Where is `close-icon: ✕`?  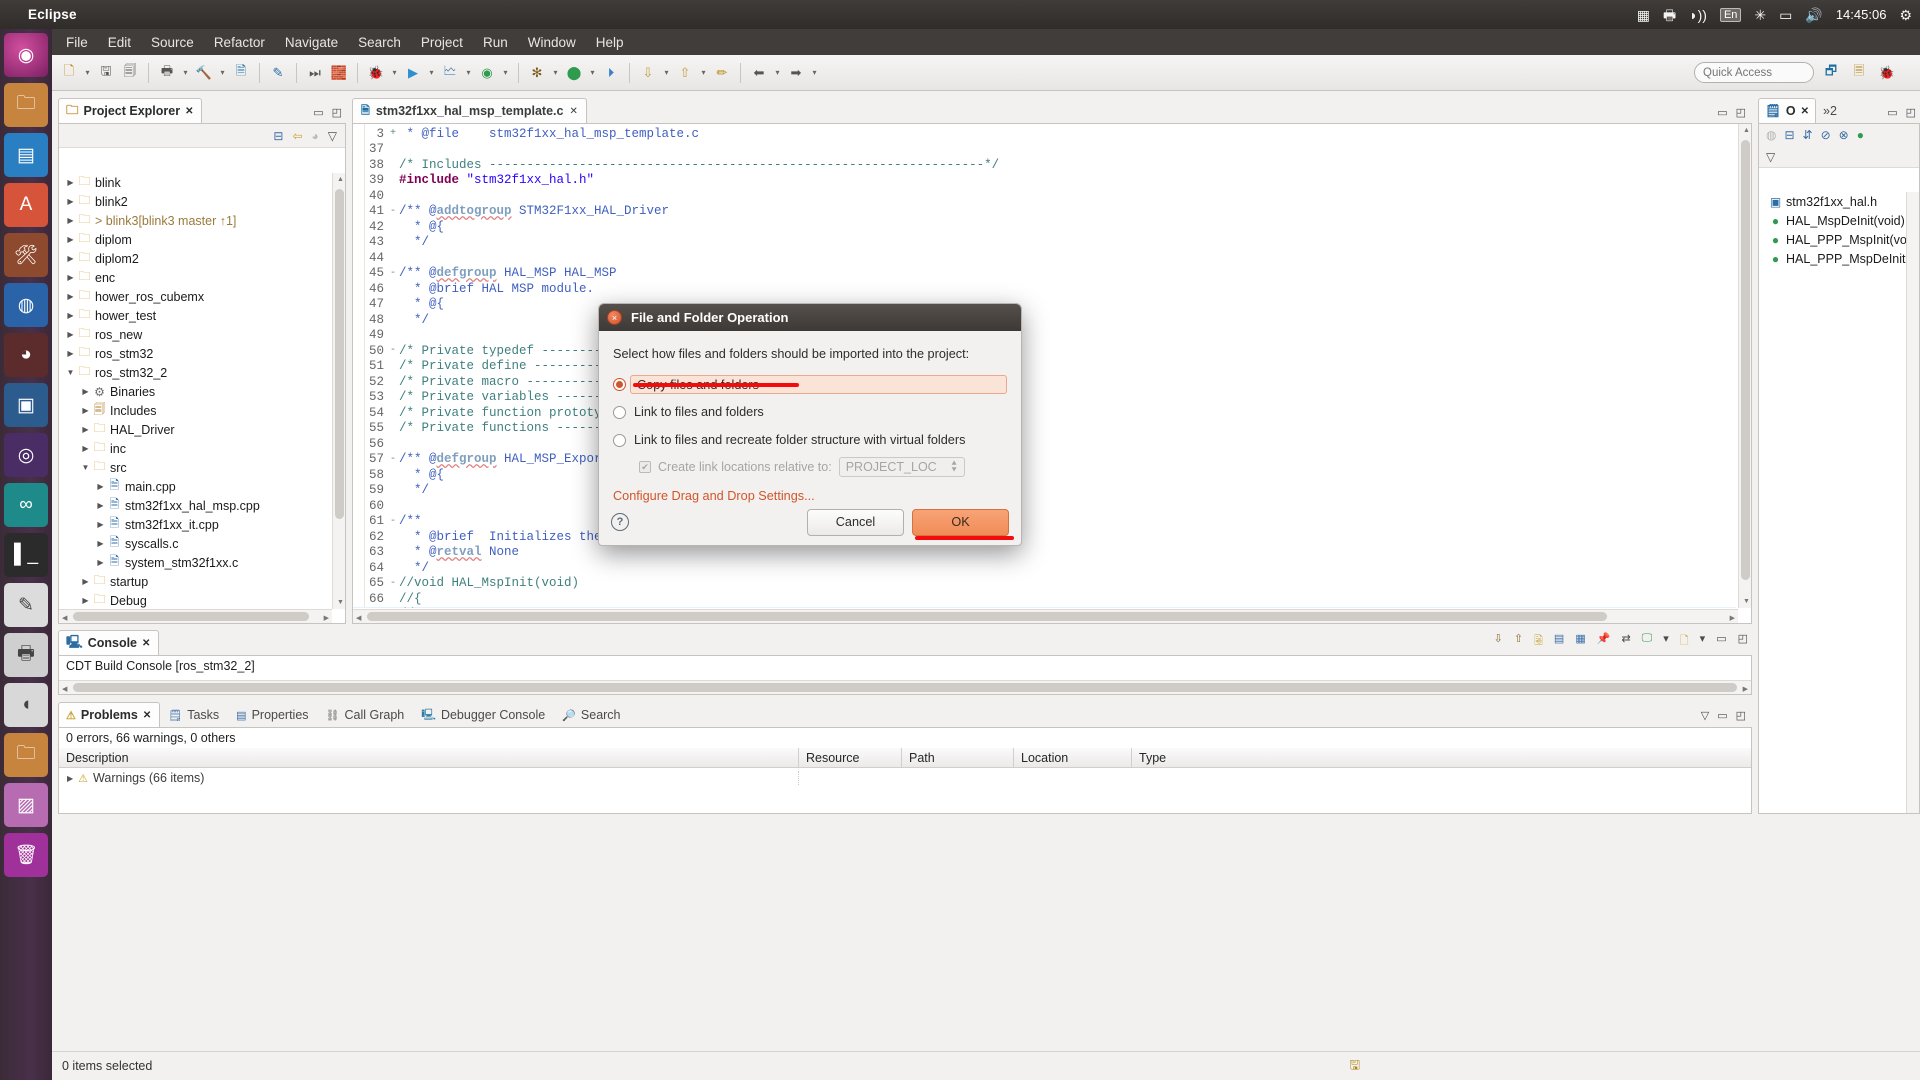
close-icon: ✕ is located at coordinates (146, 643).